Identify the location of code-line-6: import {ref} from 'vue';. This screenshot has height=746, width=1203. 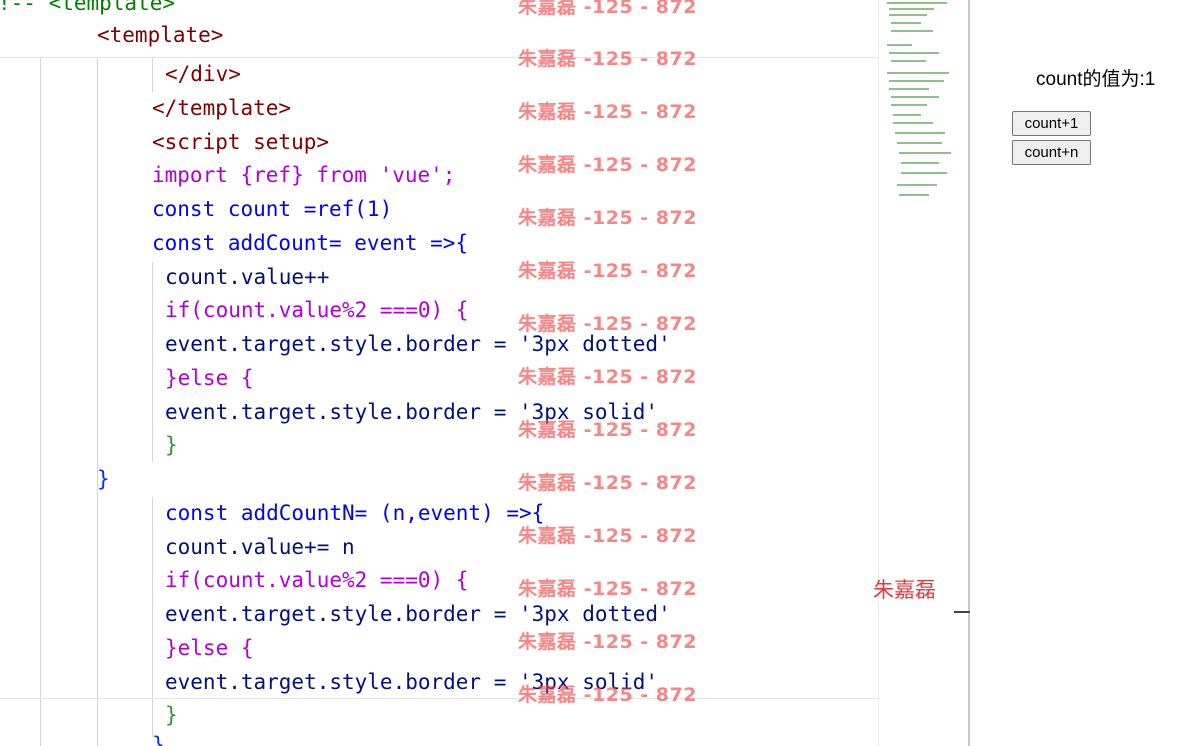
(303, 175).